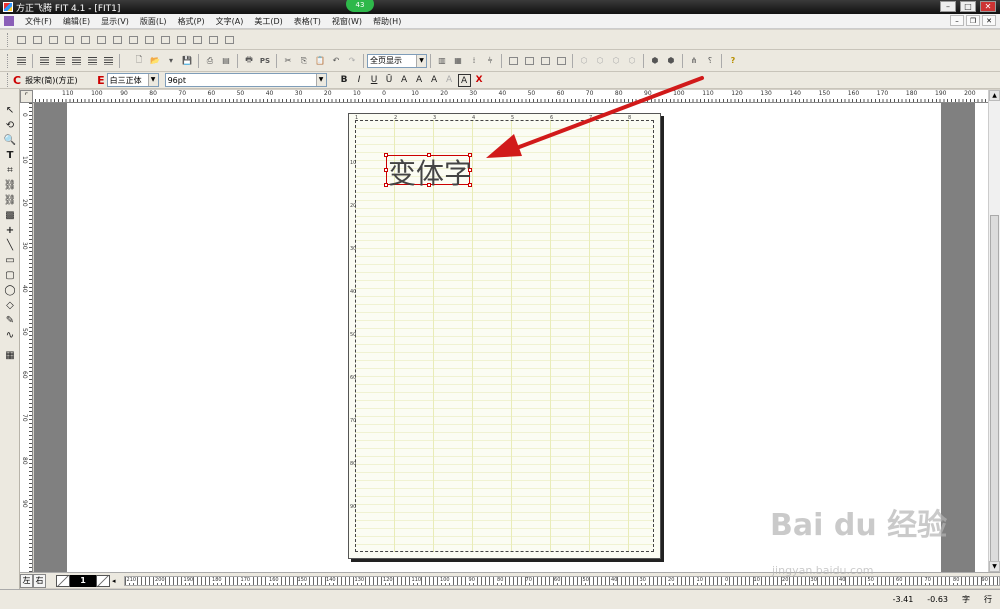 The width and height of the screenshot is (1000, 609). What do you see at coordinates (464, 80) in the screenshot?
I see `boxed-text-button: A` at bounding box center [464, 80].